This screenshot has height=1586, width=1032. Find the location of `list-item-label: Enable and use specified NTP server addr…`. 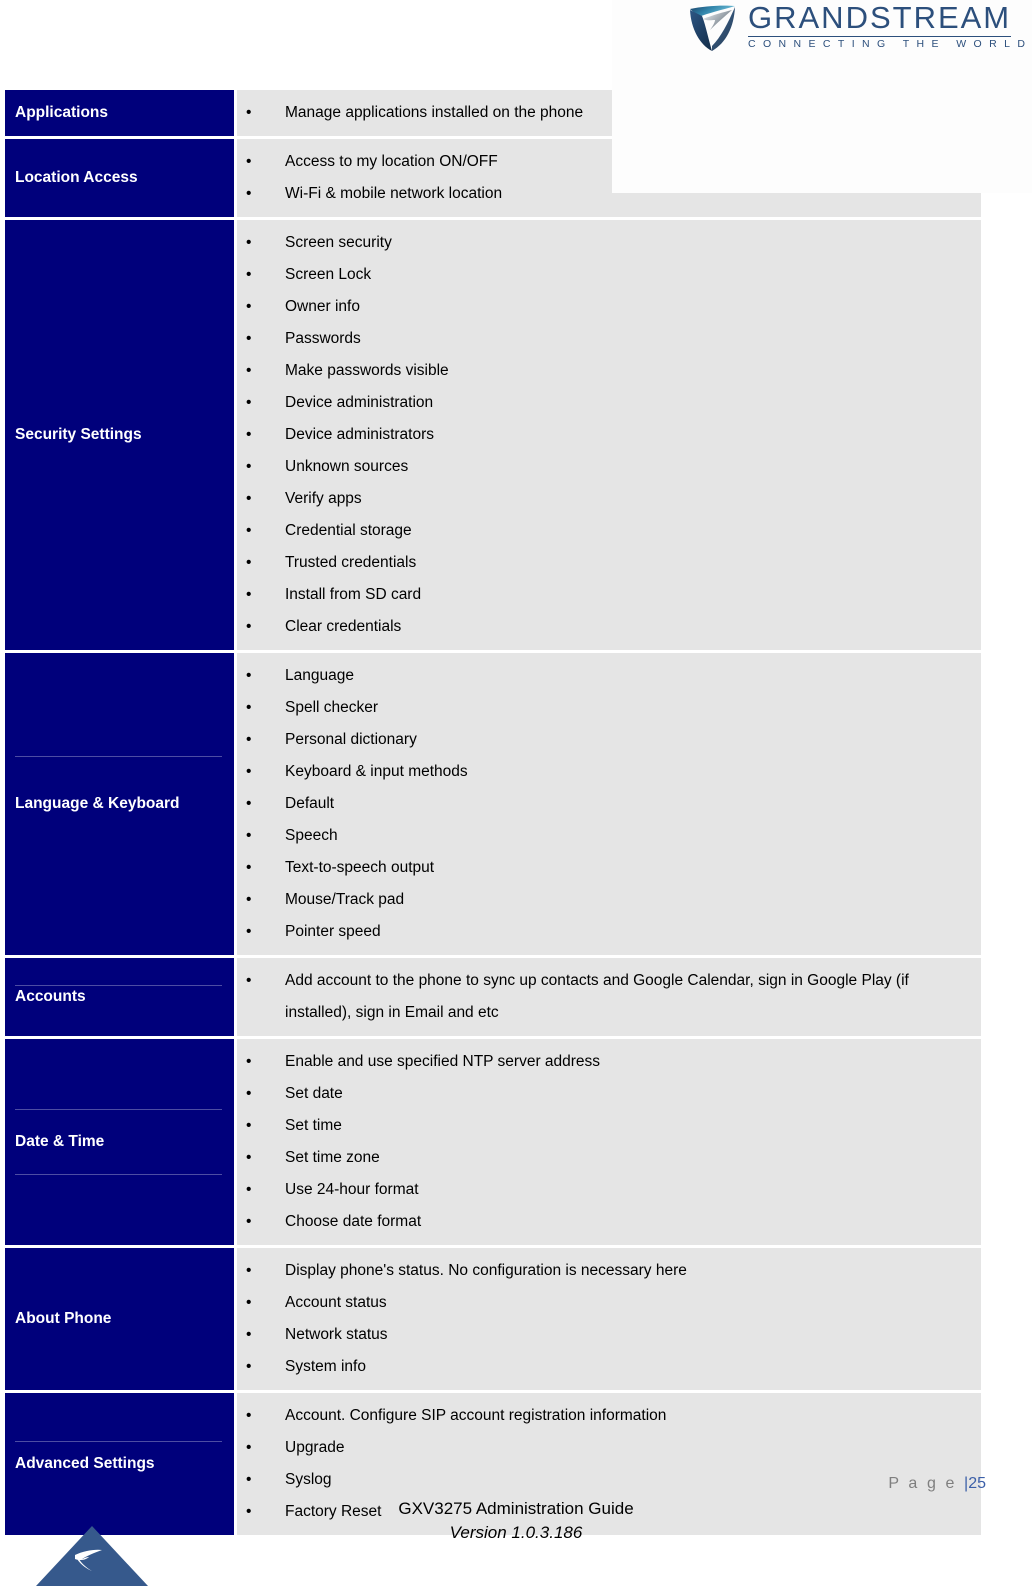

list-item-label: Enable and use specified NTP server addr… is located at coordinates (443, 1061).